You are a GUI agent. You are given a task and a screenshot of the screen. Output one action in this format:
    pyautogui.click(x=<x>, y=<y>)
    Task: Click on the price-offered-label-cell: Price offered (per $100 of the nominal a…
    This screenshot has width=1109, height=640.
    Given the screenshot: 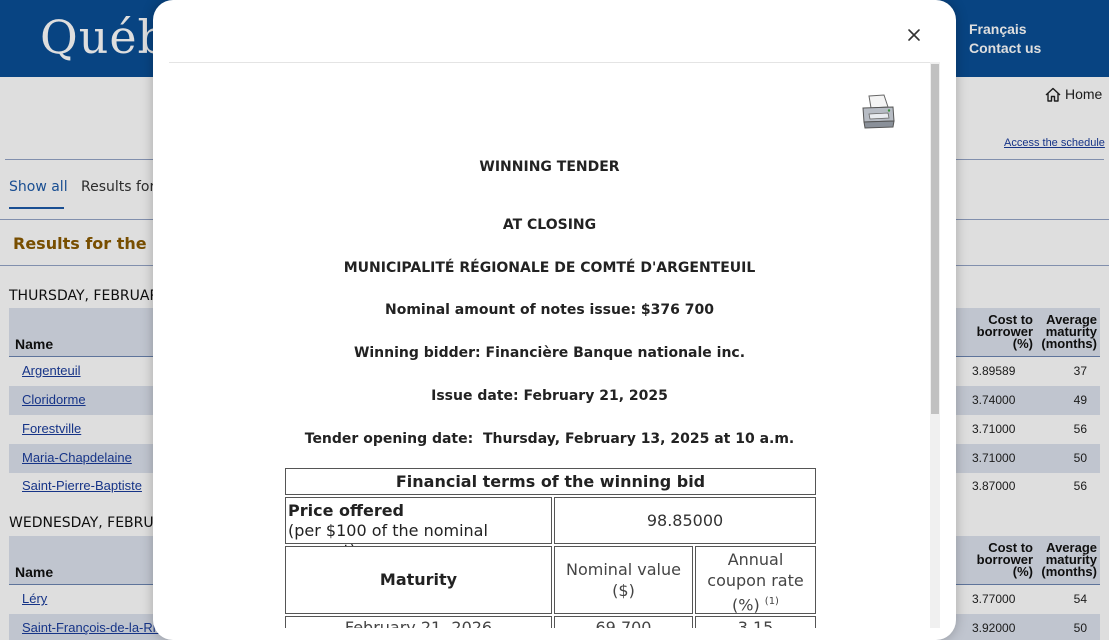 What is the action you would take?
    pyautogui.click(x=418, y=528)
    